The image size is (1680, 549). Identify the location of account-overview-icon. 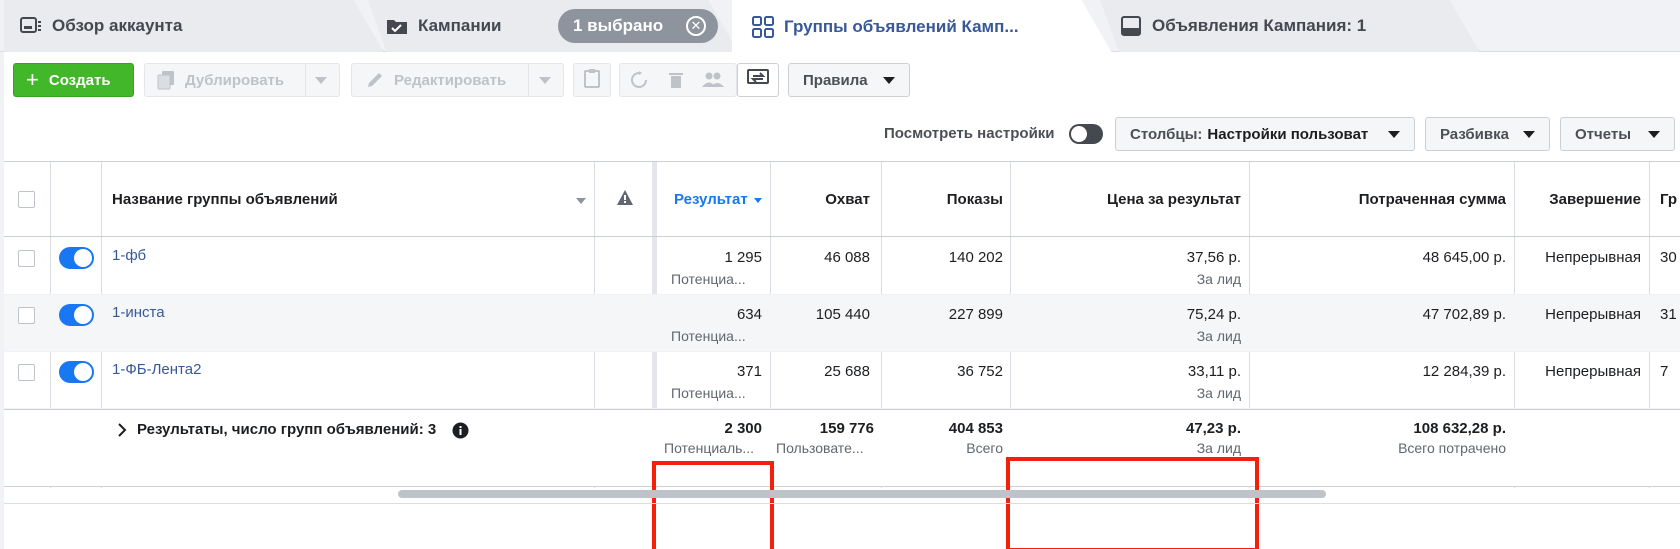
(31, 26).